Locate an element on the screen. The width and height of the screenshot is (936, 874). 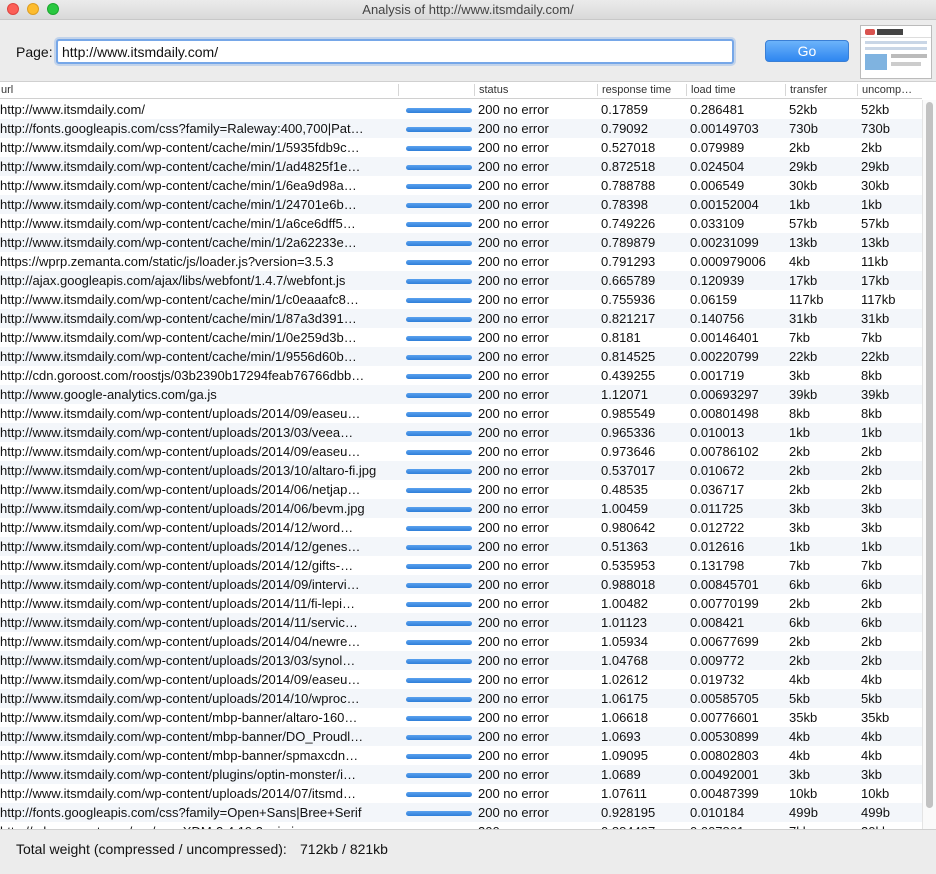
uncompressed-cell: 4kb is located at coordinates (871, 679).